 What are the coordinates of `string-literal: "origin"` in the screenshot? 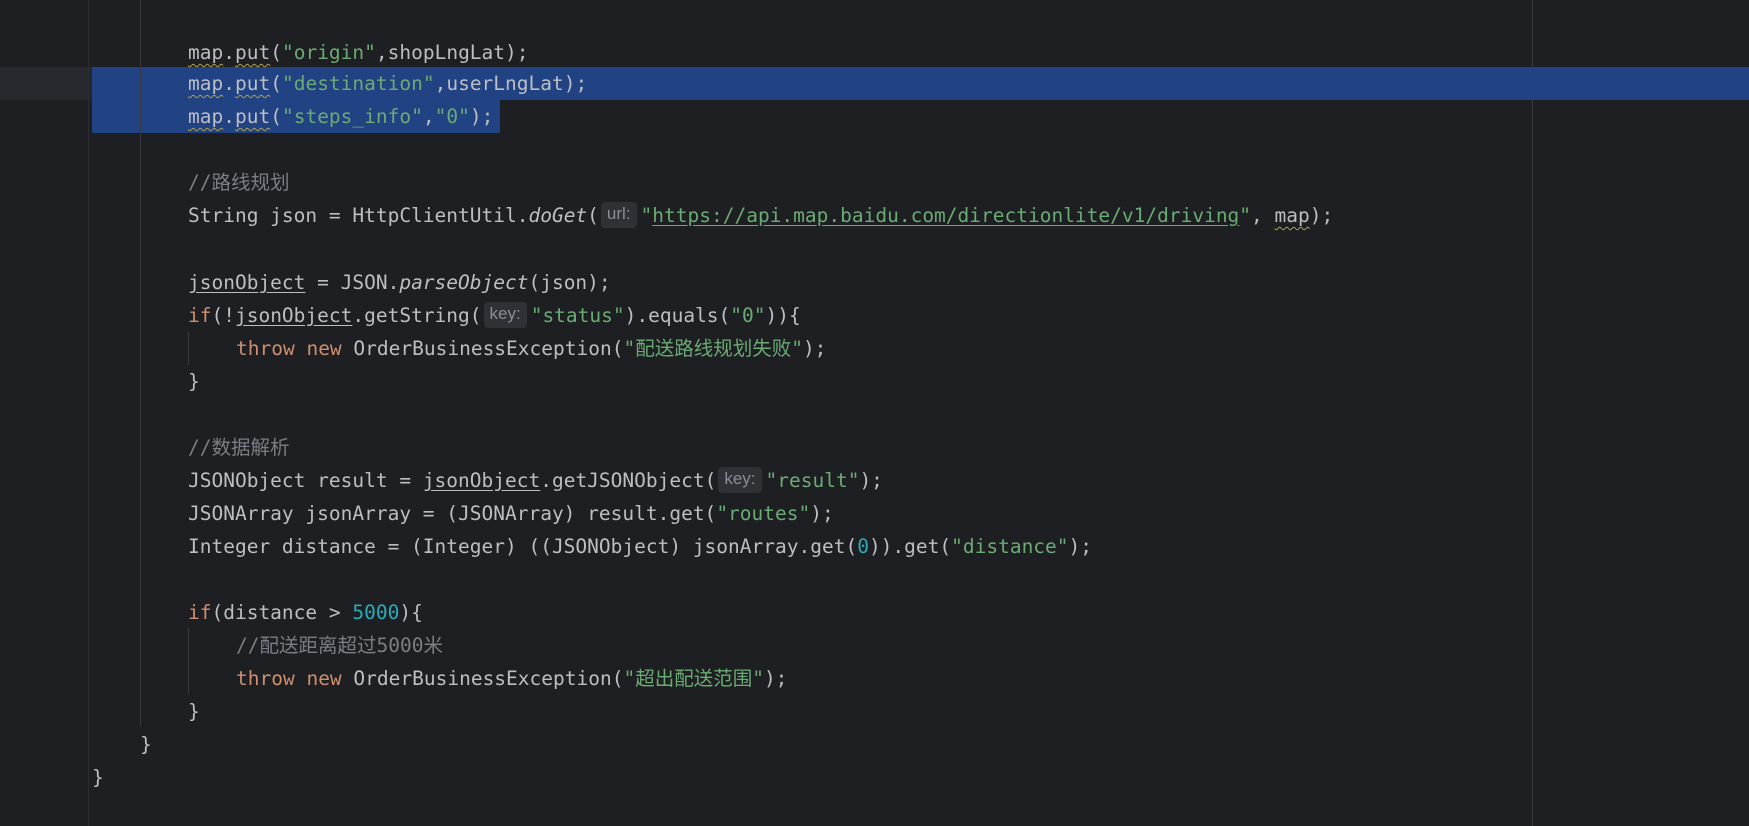 It's located at (328, 52).